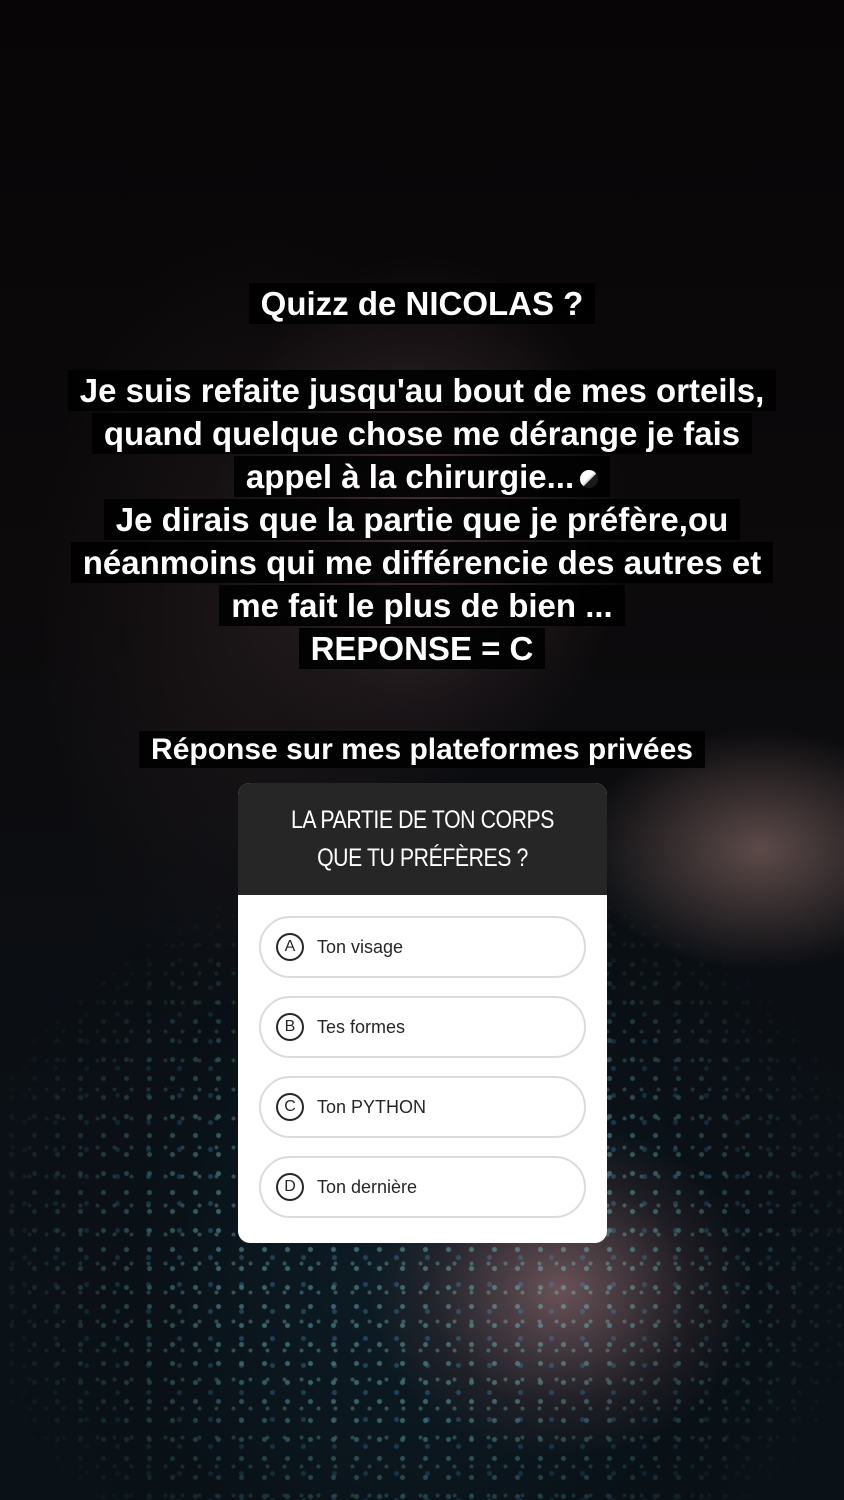 The width and height of the screenshot is (844, 1500). What do you see at coordinates (367, 1186) in the screenshot?
I see `option-label: Ton dernière` at bounding box center [367, 1186].